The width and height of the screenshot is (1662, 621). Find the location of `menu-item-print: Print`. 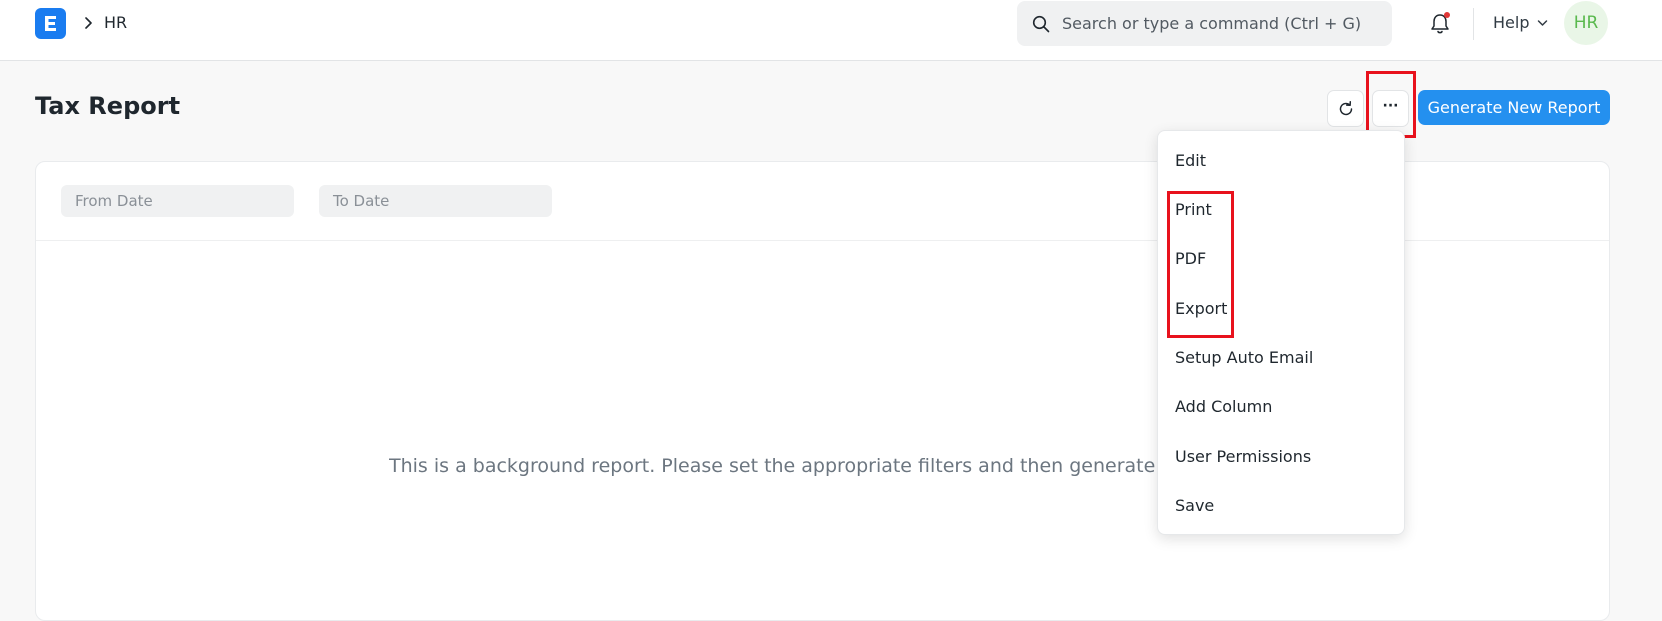

menu-item-print: Print is located at coordinates (1193, 209).